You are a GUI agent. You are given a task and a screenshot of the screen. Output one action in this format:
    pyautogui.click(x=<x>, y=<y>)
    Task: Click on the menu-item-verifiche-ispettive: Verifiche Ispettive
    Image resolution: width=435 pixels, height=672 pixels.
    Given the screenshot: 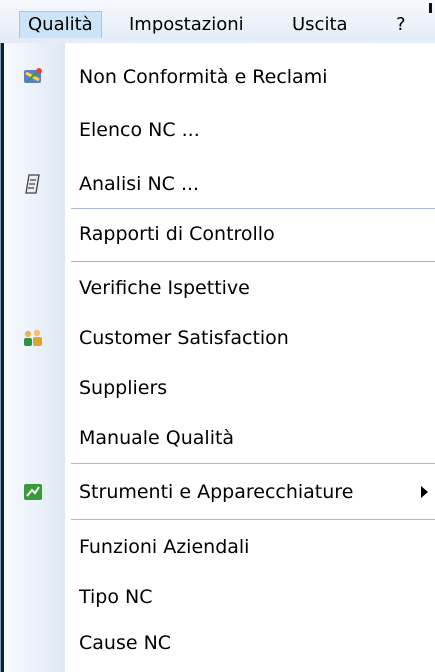 What is the action you would take?
    pyautogui.click(x=218, y=288)
    